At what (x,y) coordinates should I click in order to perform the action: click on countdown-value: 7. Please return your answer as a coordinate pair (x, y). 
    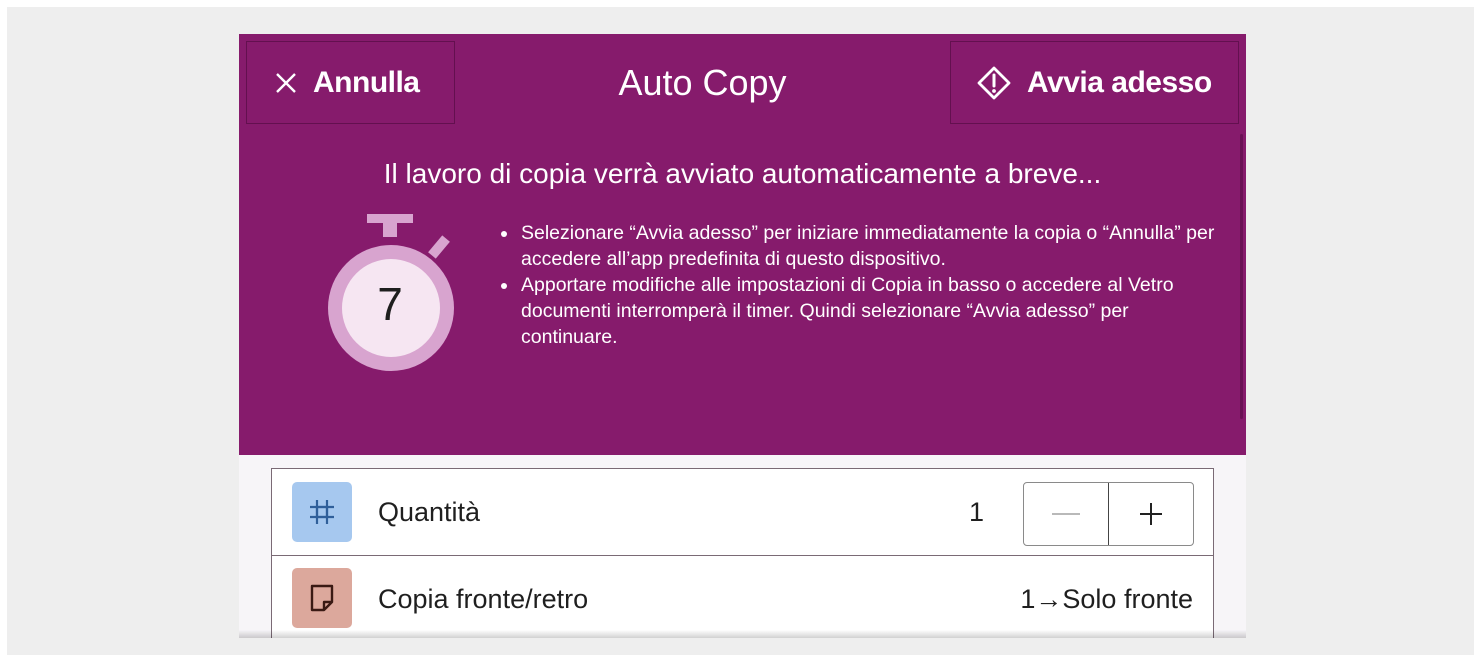
    Looking at the image, I should click on (390, 304).